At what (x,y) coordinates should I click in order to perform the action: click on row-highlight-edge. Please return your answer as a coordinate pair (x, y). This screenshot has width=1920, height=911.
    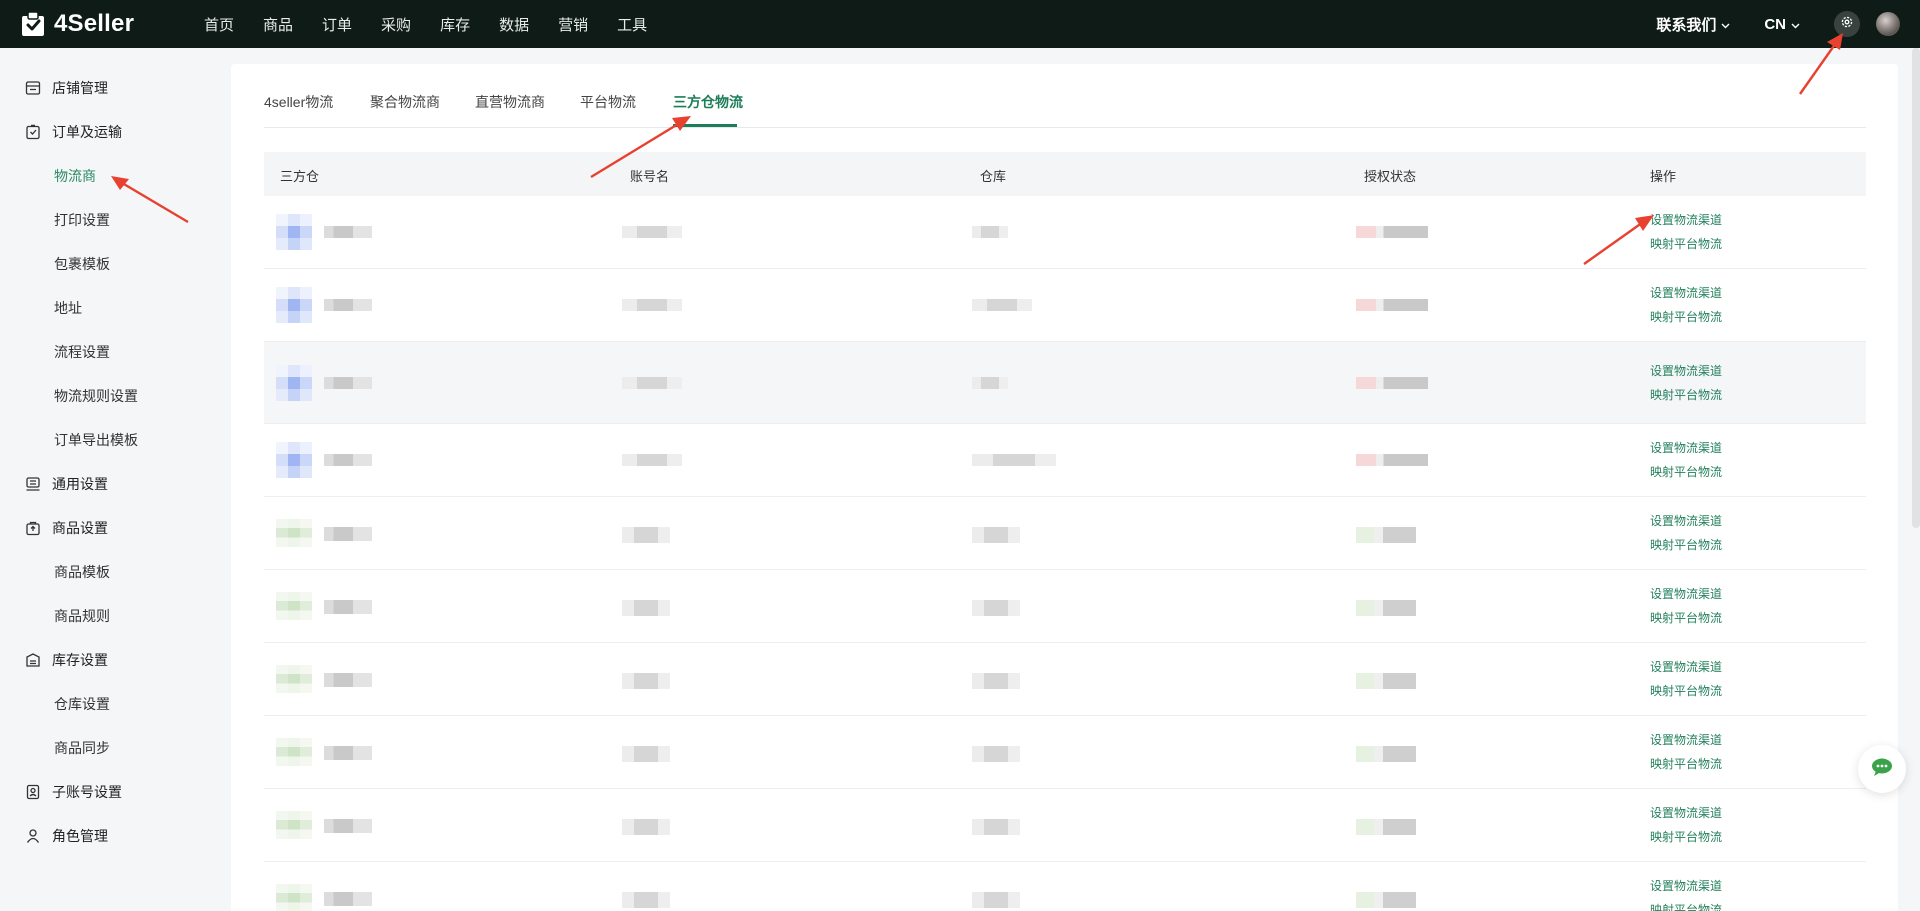
    Looking at the image, I should click on (1687, 382).